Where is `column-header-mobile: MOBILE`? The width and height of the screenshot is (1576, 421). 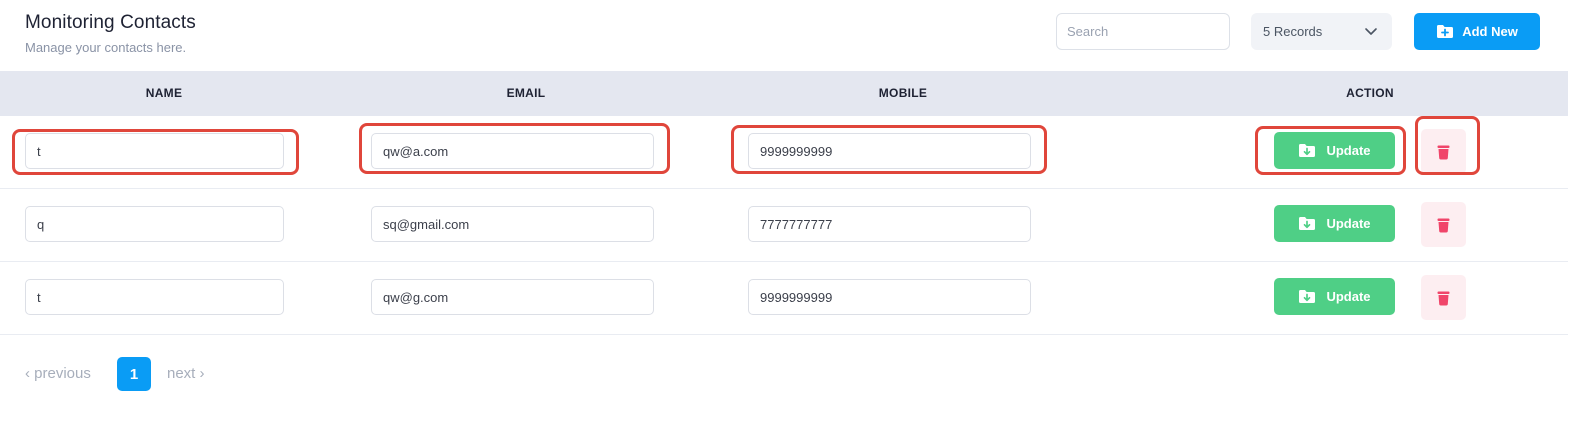
column-header-mobile: MOBILE is located at coordinates (903, 93).